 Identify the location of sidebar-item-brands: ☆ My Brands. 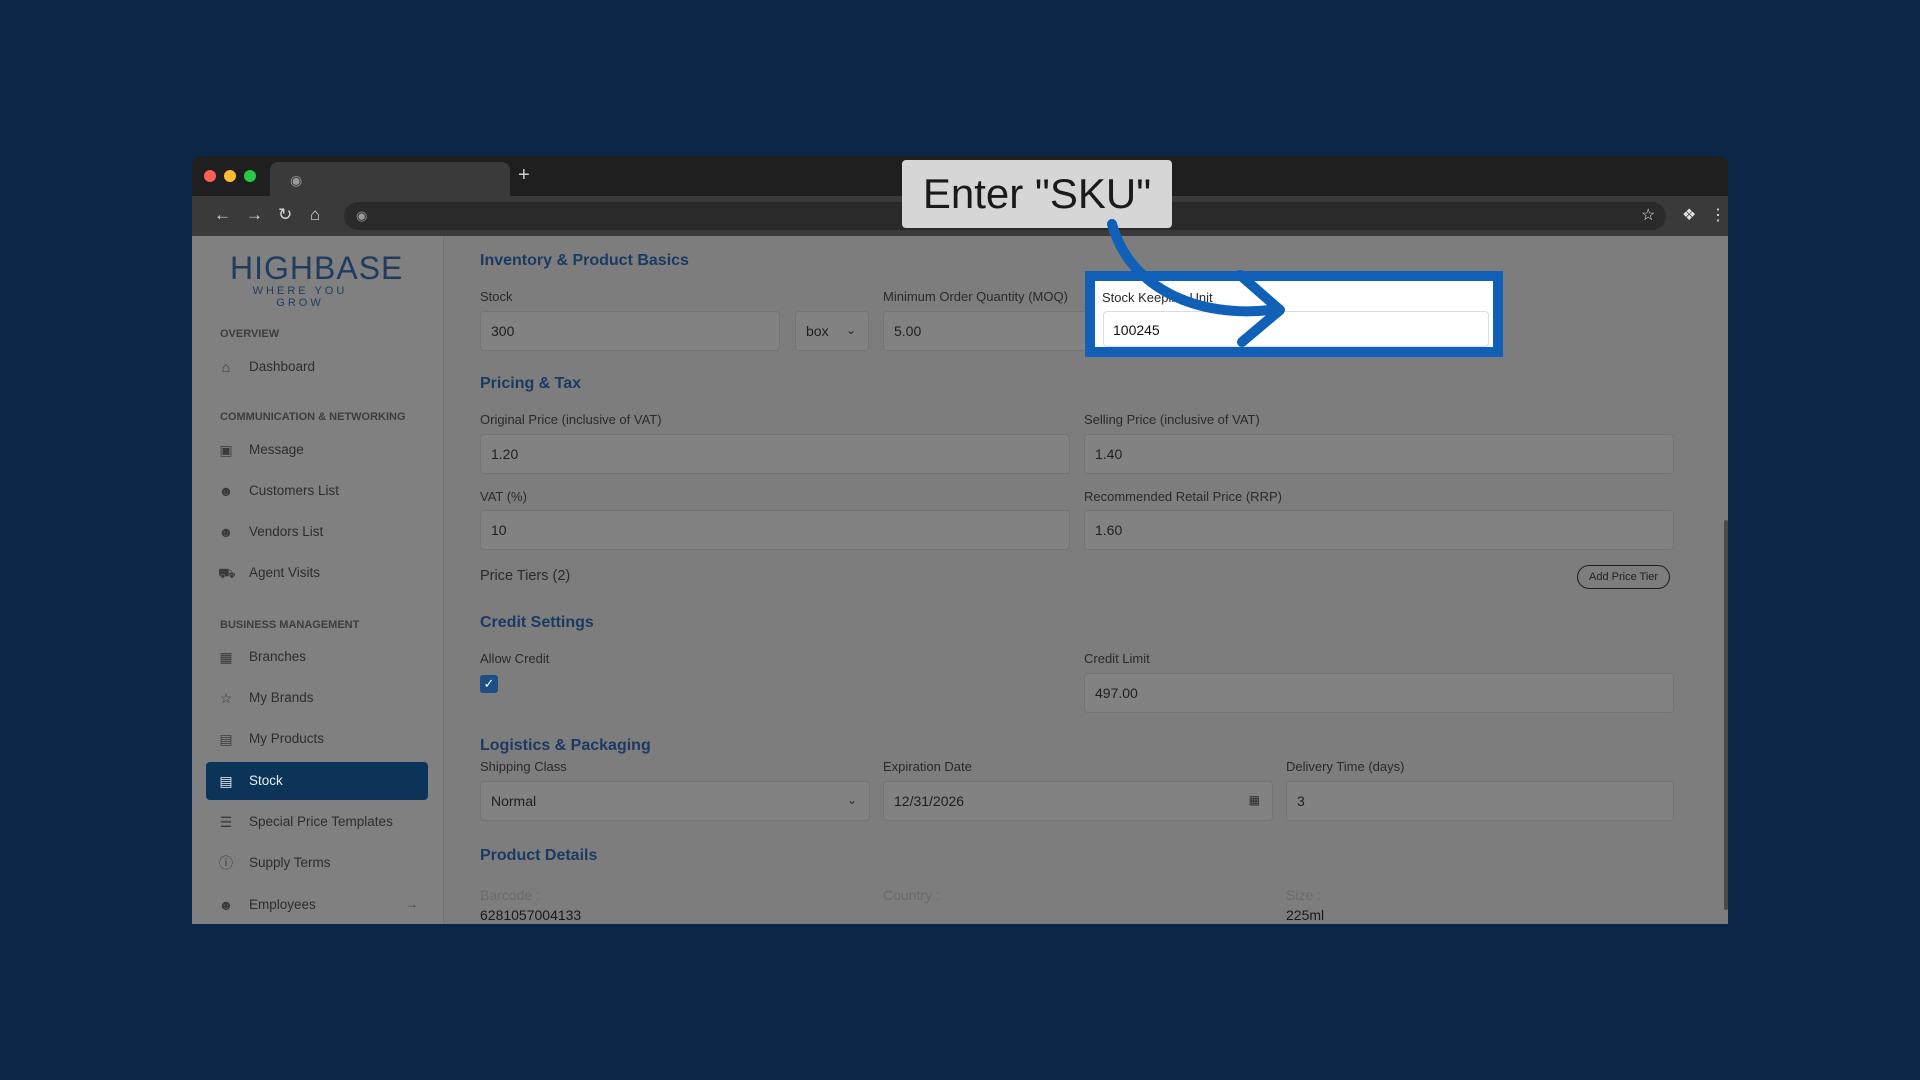
(317, 698).